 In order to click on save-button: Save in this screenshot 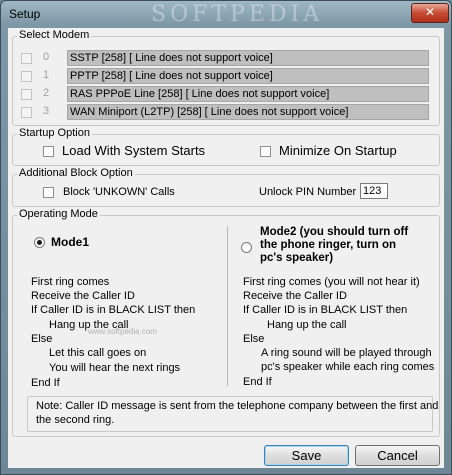, I will do `click(306, 455)`.